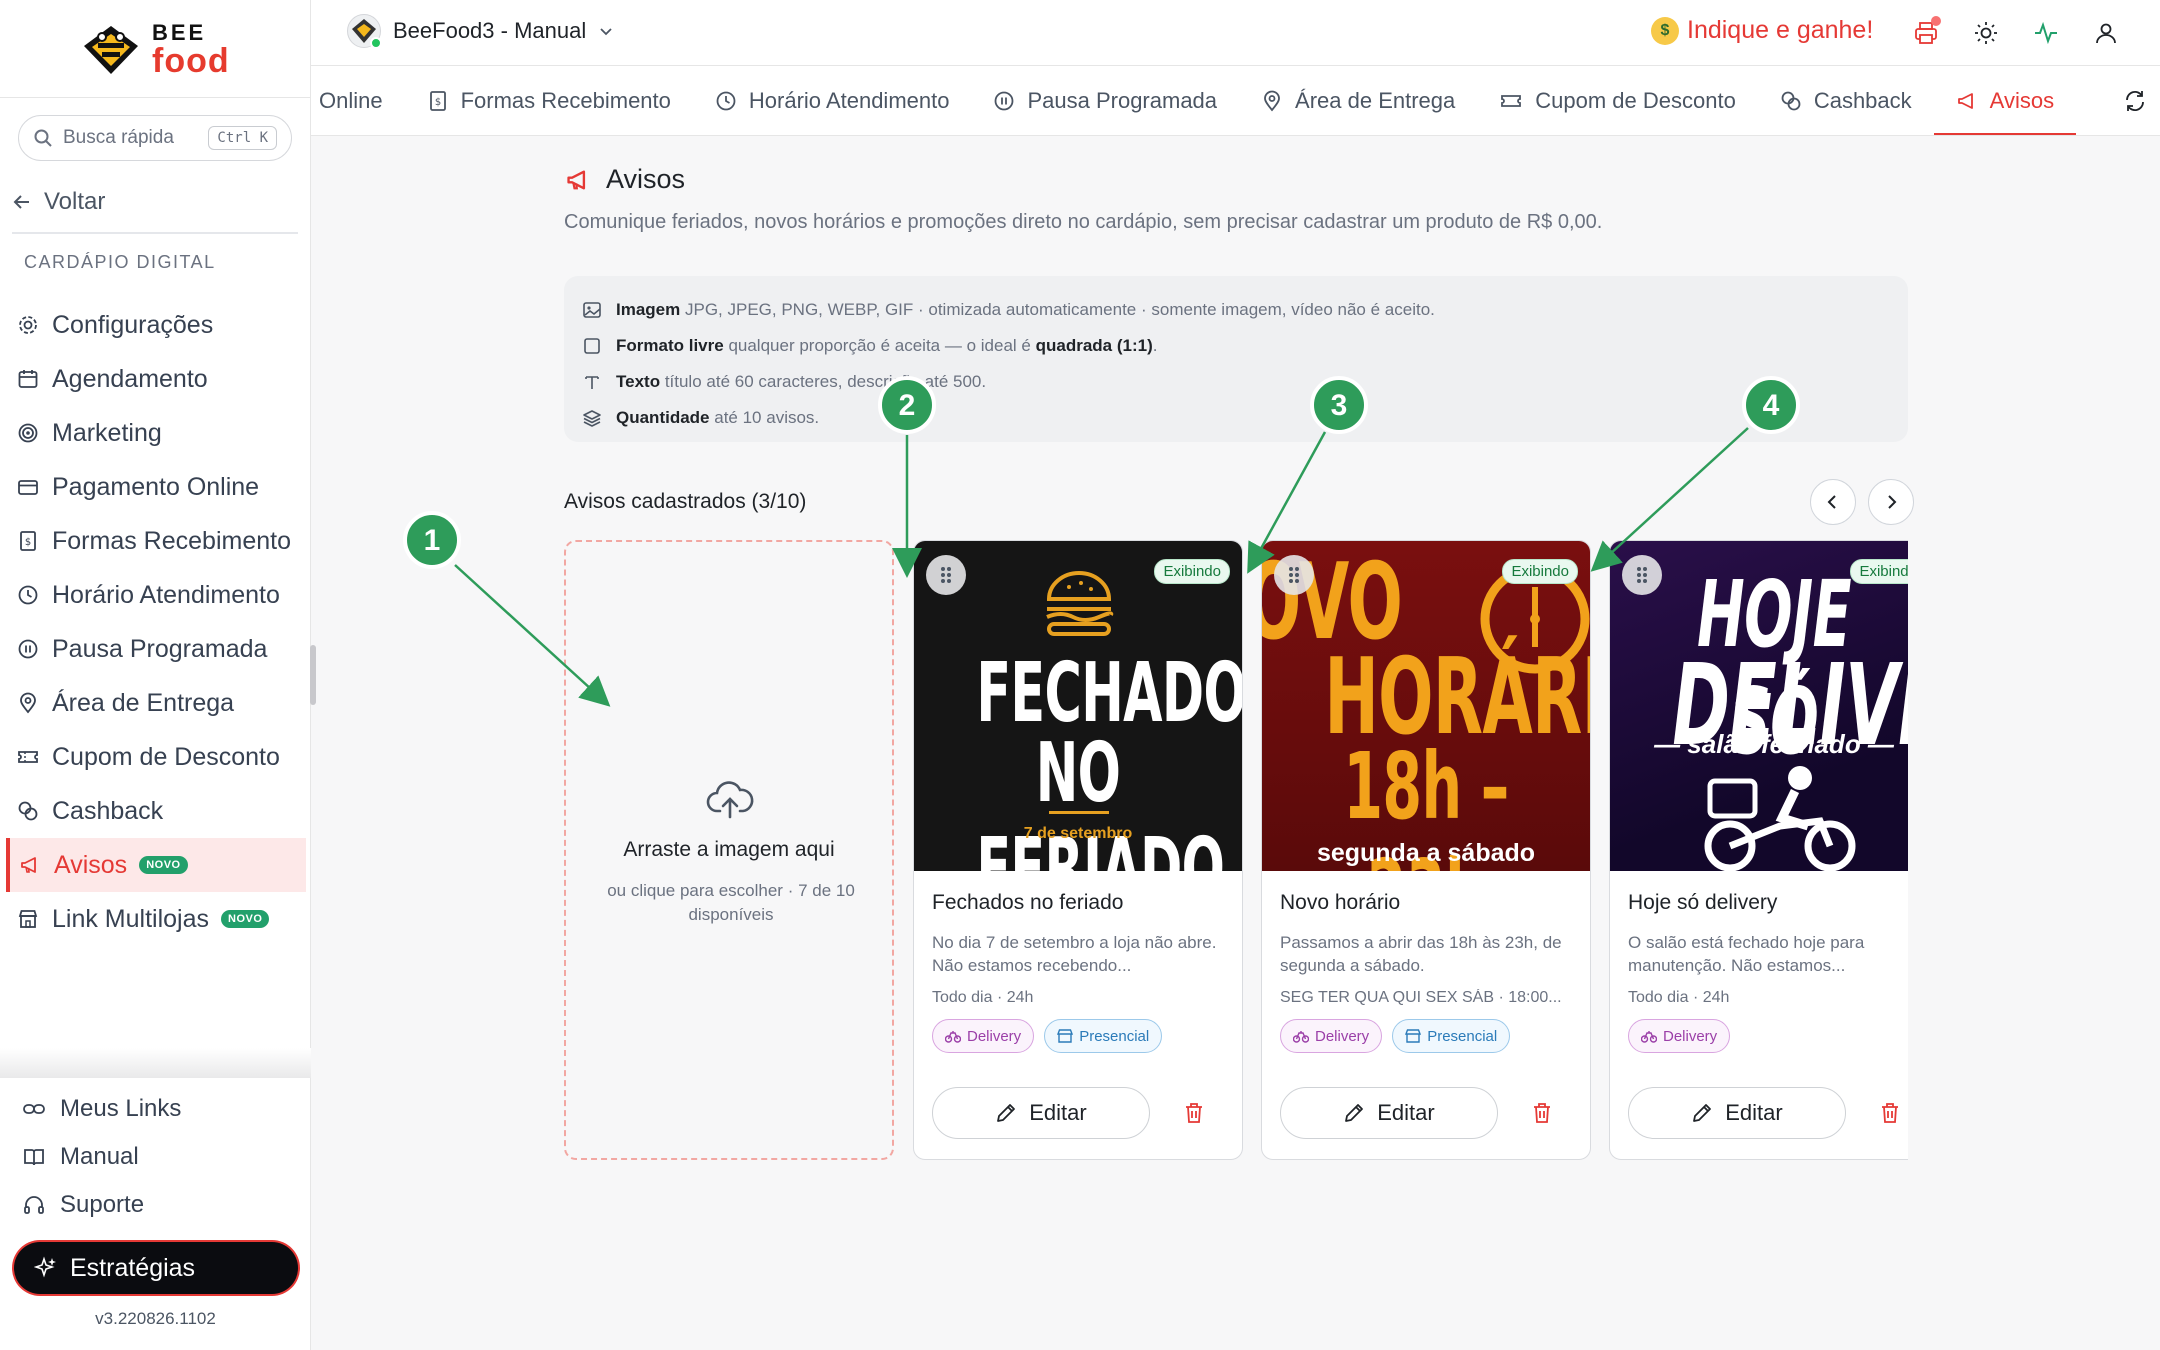 This screenshot has width=2160, height=1350. Describe the element at coordinates (156, 379) in the screenshot. I see `sidebar-item-agendamento: Agendamento` at that location.